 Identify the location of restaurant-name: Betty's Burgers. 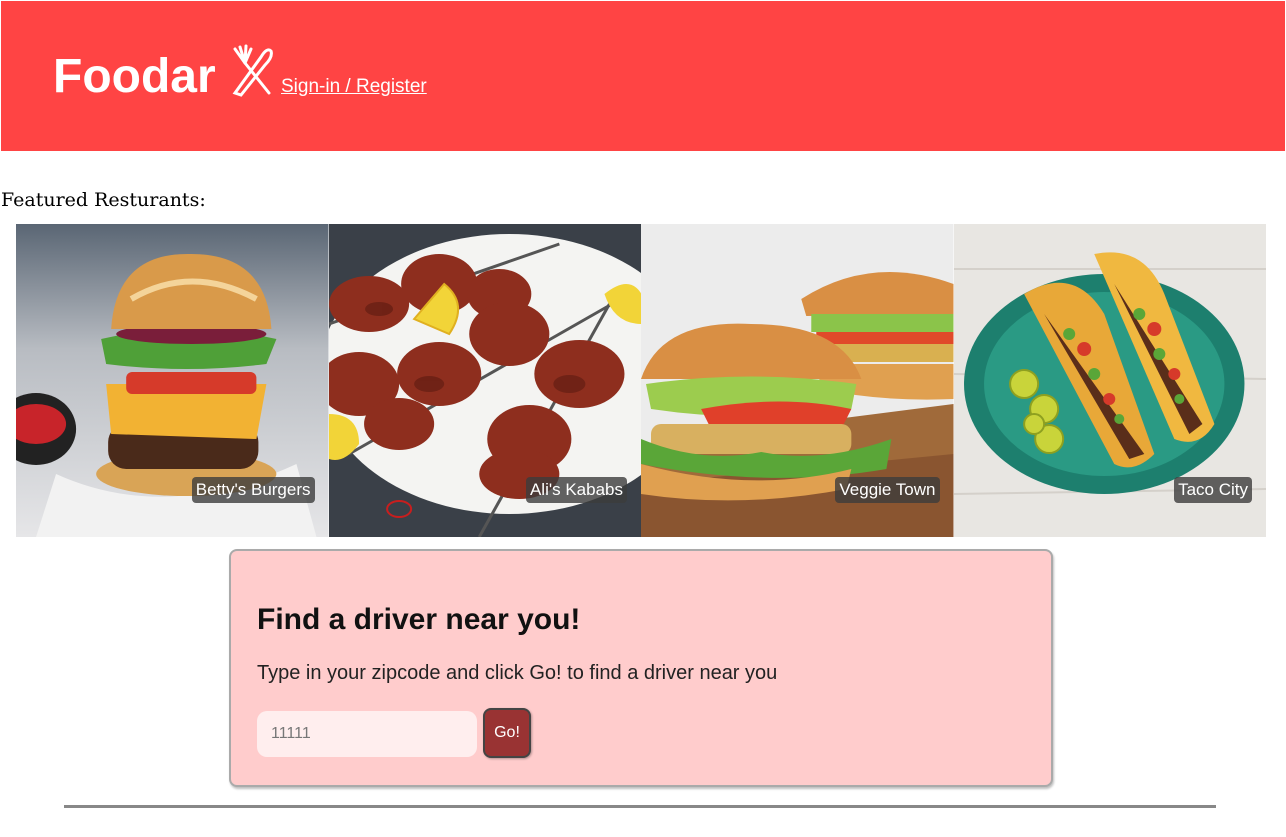
(253, 490).